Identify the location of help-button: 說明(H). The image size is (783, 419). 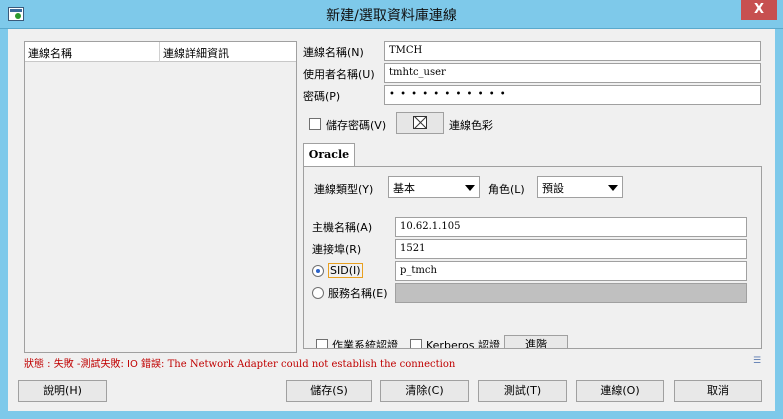
(62, 391).